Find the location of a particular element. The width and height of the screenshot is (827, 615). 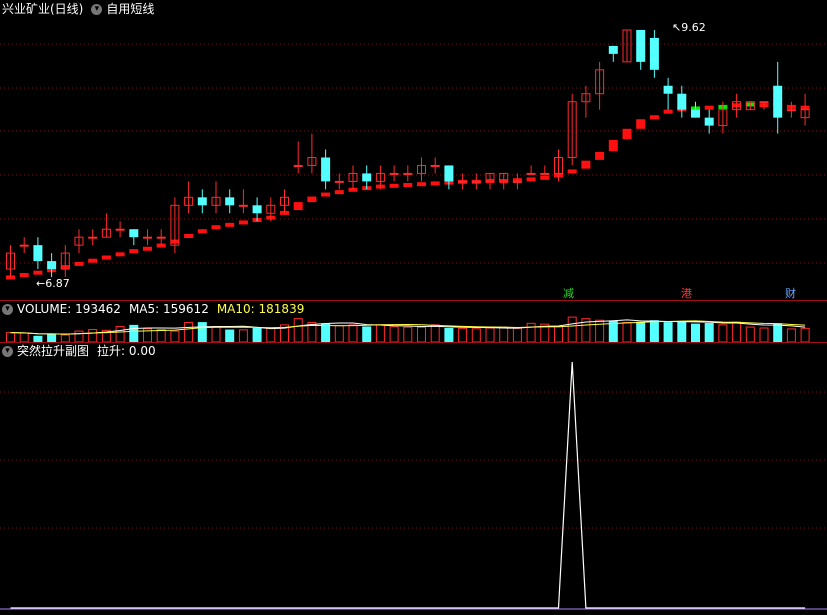

indicator-header: ▾ 突然拉升副图 拉升: 0.00 is located at coordinates (79, 351).